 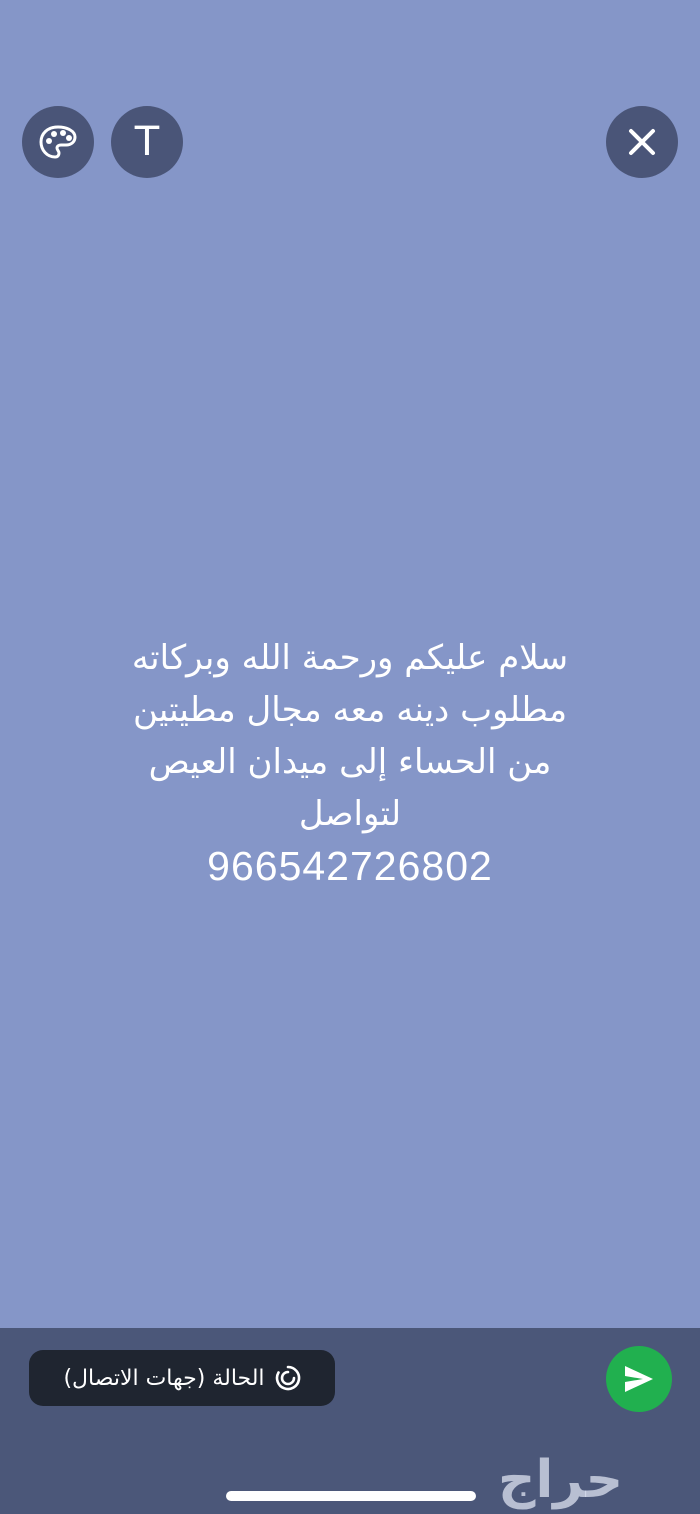 I want to click on close-icon, so click(x=642, y=142).